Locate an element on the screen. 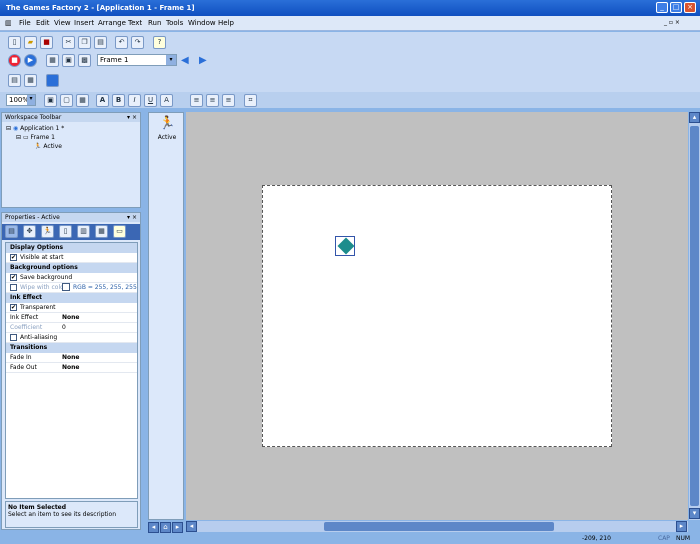 The width and height of the screenshot is (700, 544). underline-icon: U is located at coordinates (150, 100).